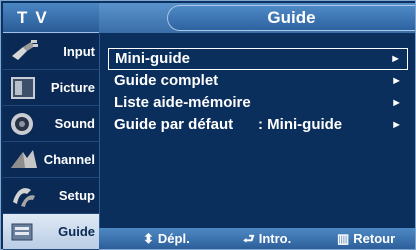  Describe the element at coordinates (291, 18) in the screenshot. I see `page-title: Guide` at that location.